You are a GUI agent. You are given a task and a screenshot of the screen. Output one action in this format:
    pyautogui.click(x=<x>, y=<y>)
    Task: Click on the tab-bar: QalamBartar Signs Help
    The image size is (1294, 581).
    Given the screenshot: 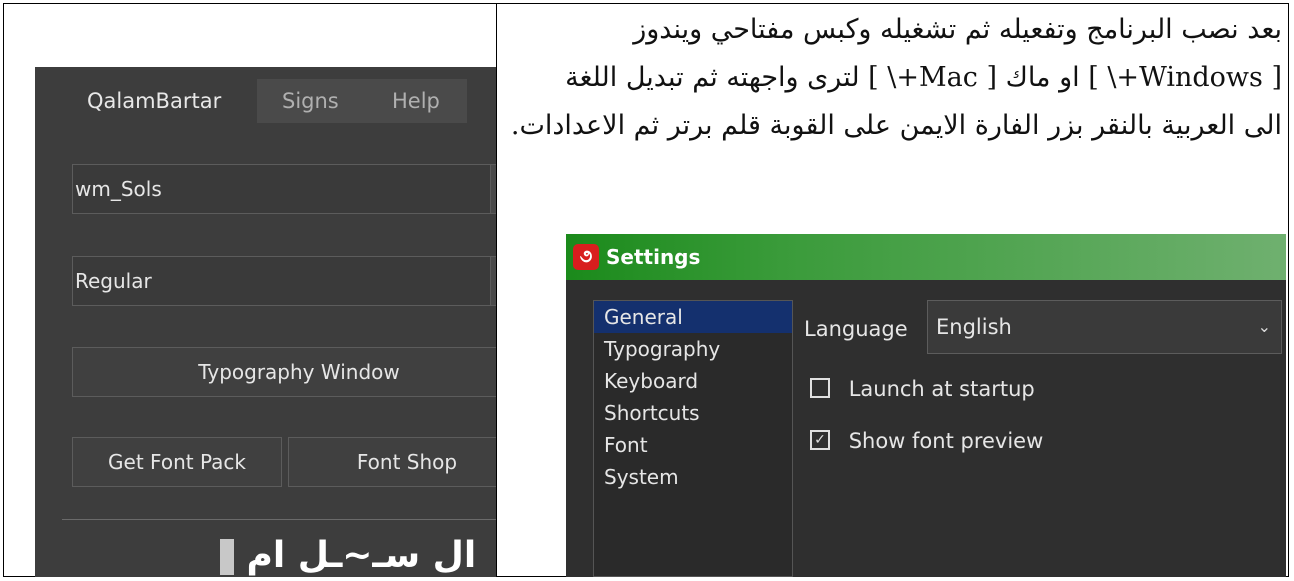 What is the action you would take?
    pyautogui.click(x=265, y=101)
    